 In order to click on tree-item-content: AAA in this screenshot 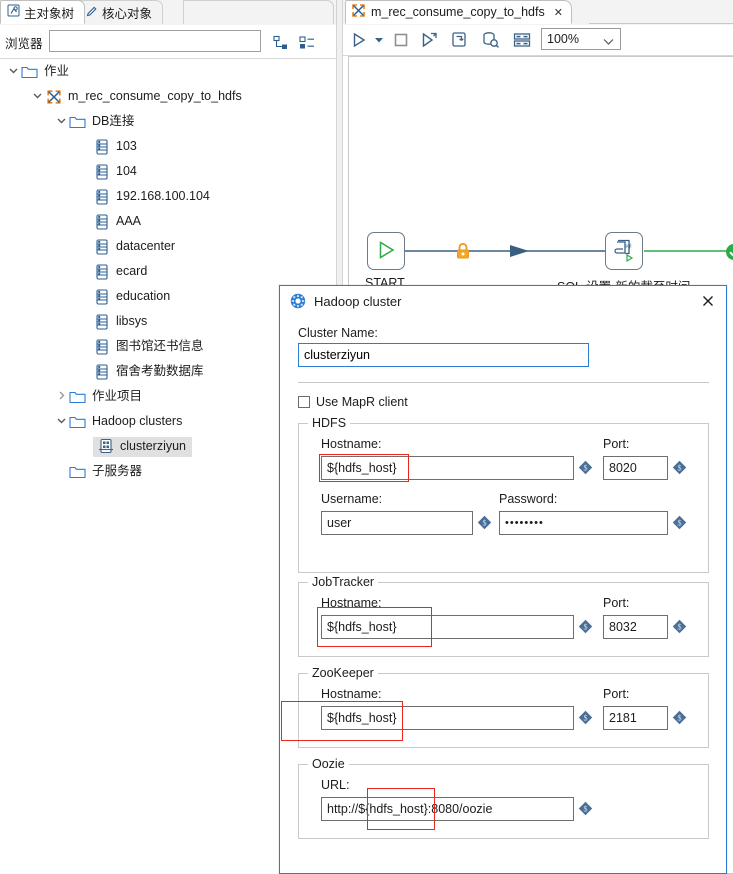, I will do `click(117, 221)`.